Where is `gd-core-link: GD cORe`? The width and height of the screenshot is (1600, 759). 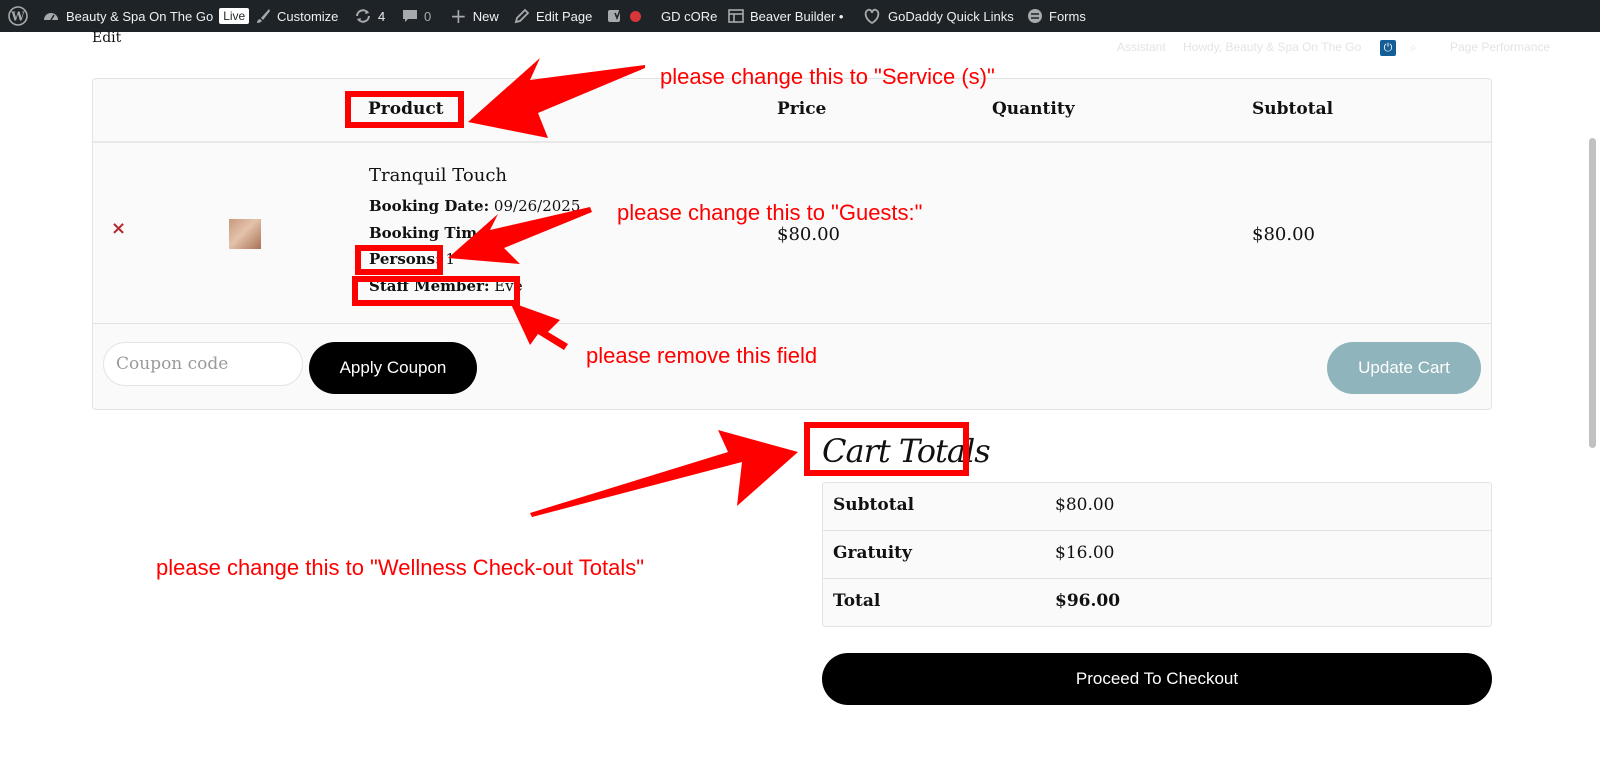 gd-core-link: GD cORe is located at coordinates (689, 16).